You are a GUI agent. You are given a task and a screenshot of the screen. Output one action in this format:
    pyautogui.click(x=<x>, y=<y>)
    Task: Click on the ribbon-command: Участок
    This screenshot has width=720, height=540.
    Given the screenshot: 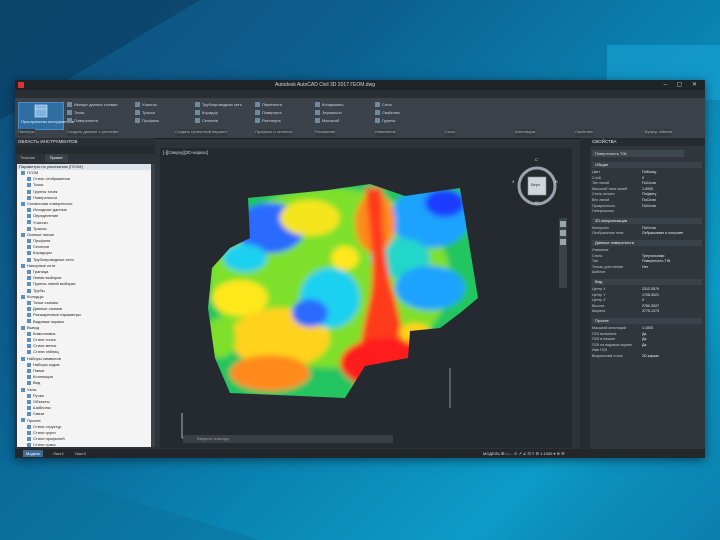 What is the action you would take?
    pyautogui.click(x=147, y=105)
    